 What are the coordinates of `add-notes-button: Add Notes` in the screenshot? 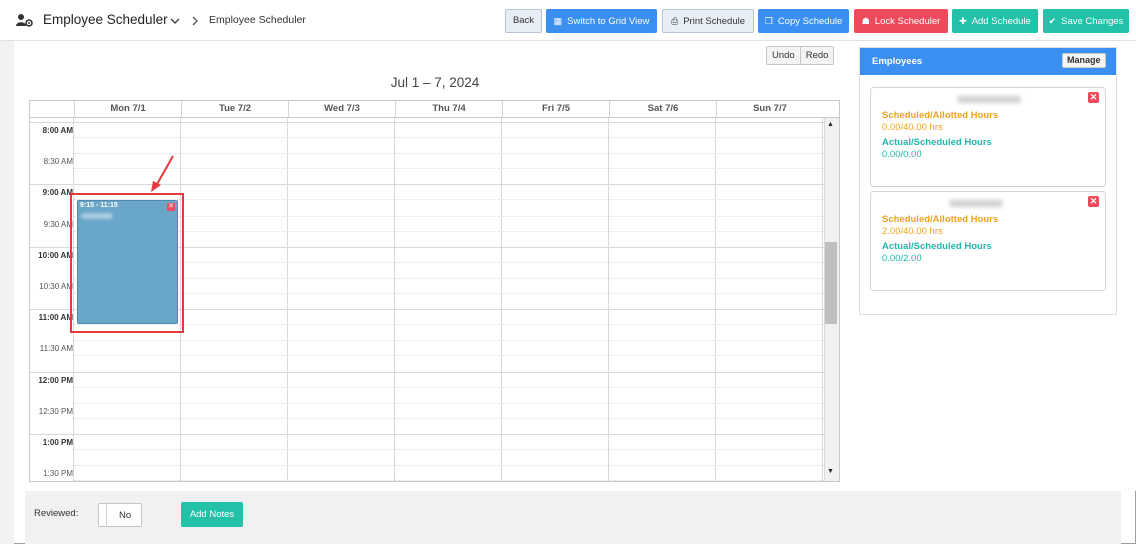 It's located at (212, 514).